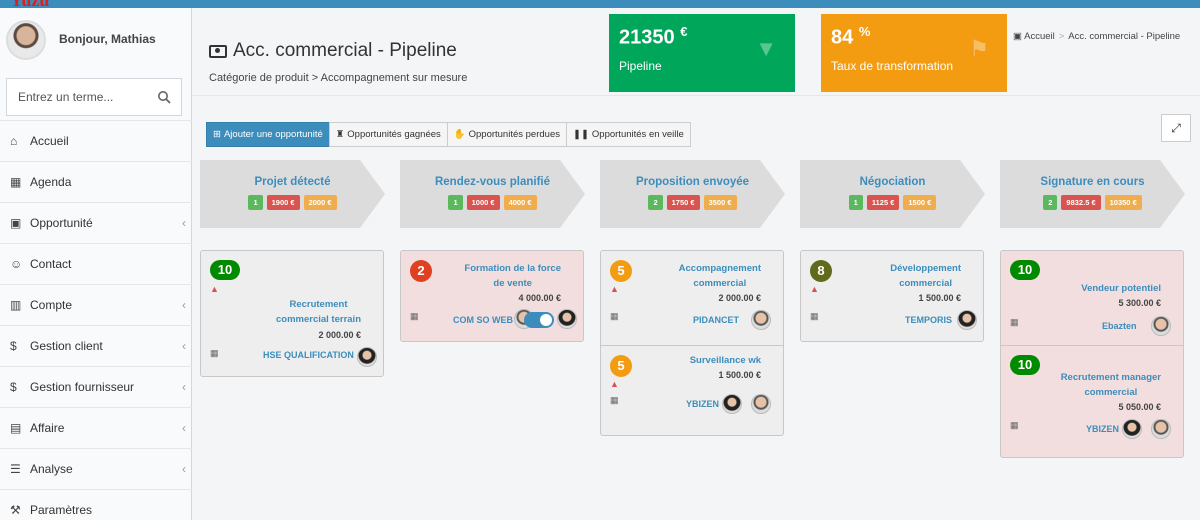 This screenshot has height=520, width=1200. What do you see at coordinates (308, 355) in the screenshot?
I see `company-name: HSE QUALIFICATION` at bounding box center [308, 355].